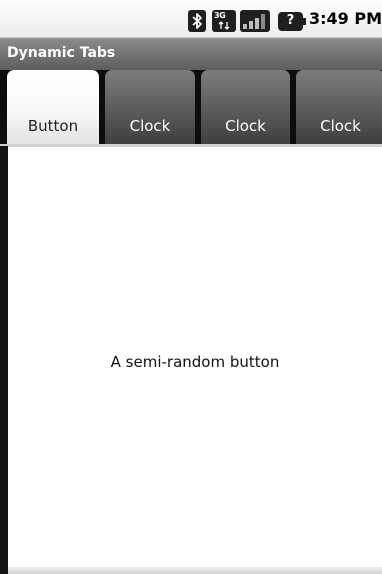  Describe the element at coordinates (220, 15) in the screenshot. I see `network-type-label: 3G` at that location.